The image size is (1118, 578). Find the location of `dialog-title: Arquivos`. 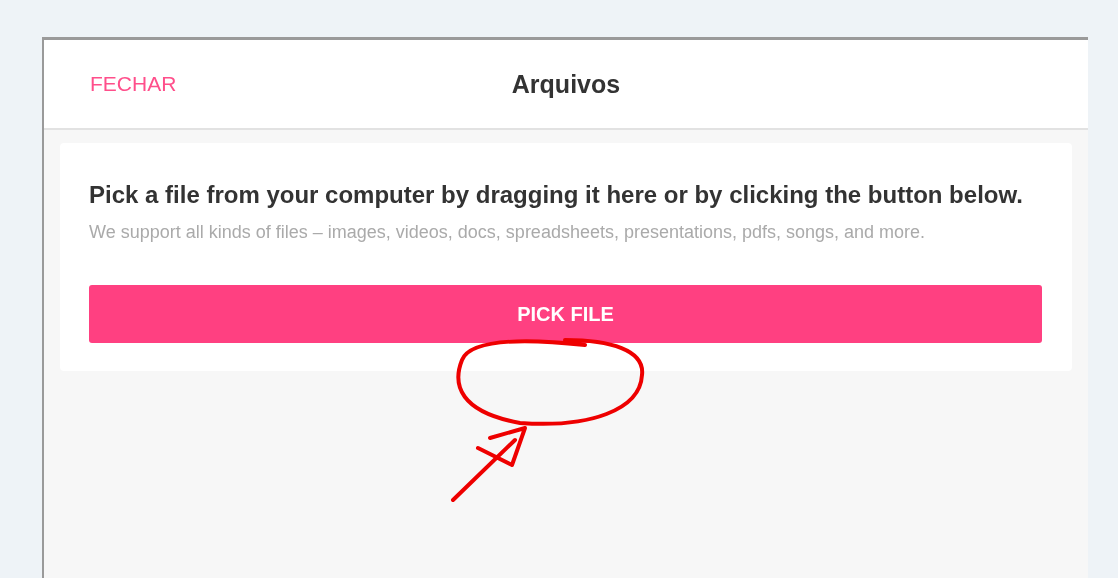

dialog-title: Arquivos is located at coordinates (566, 84).